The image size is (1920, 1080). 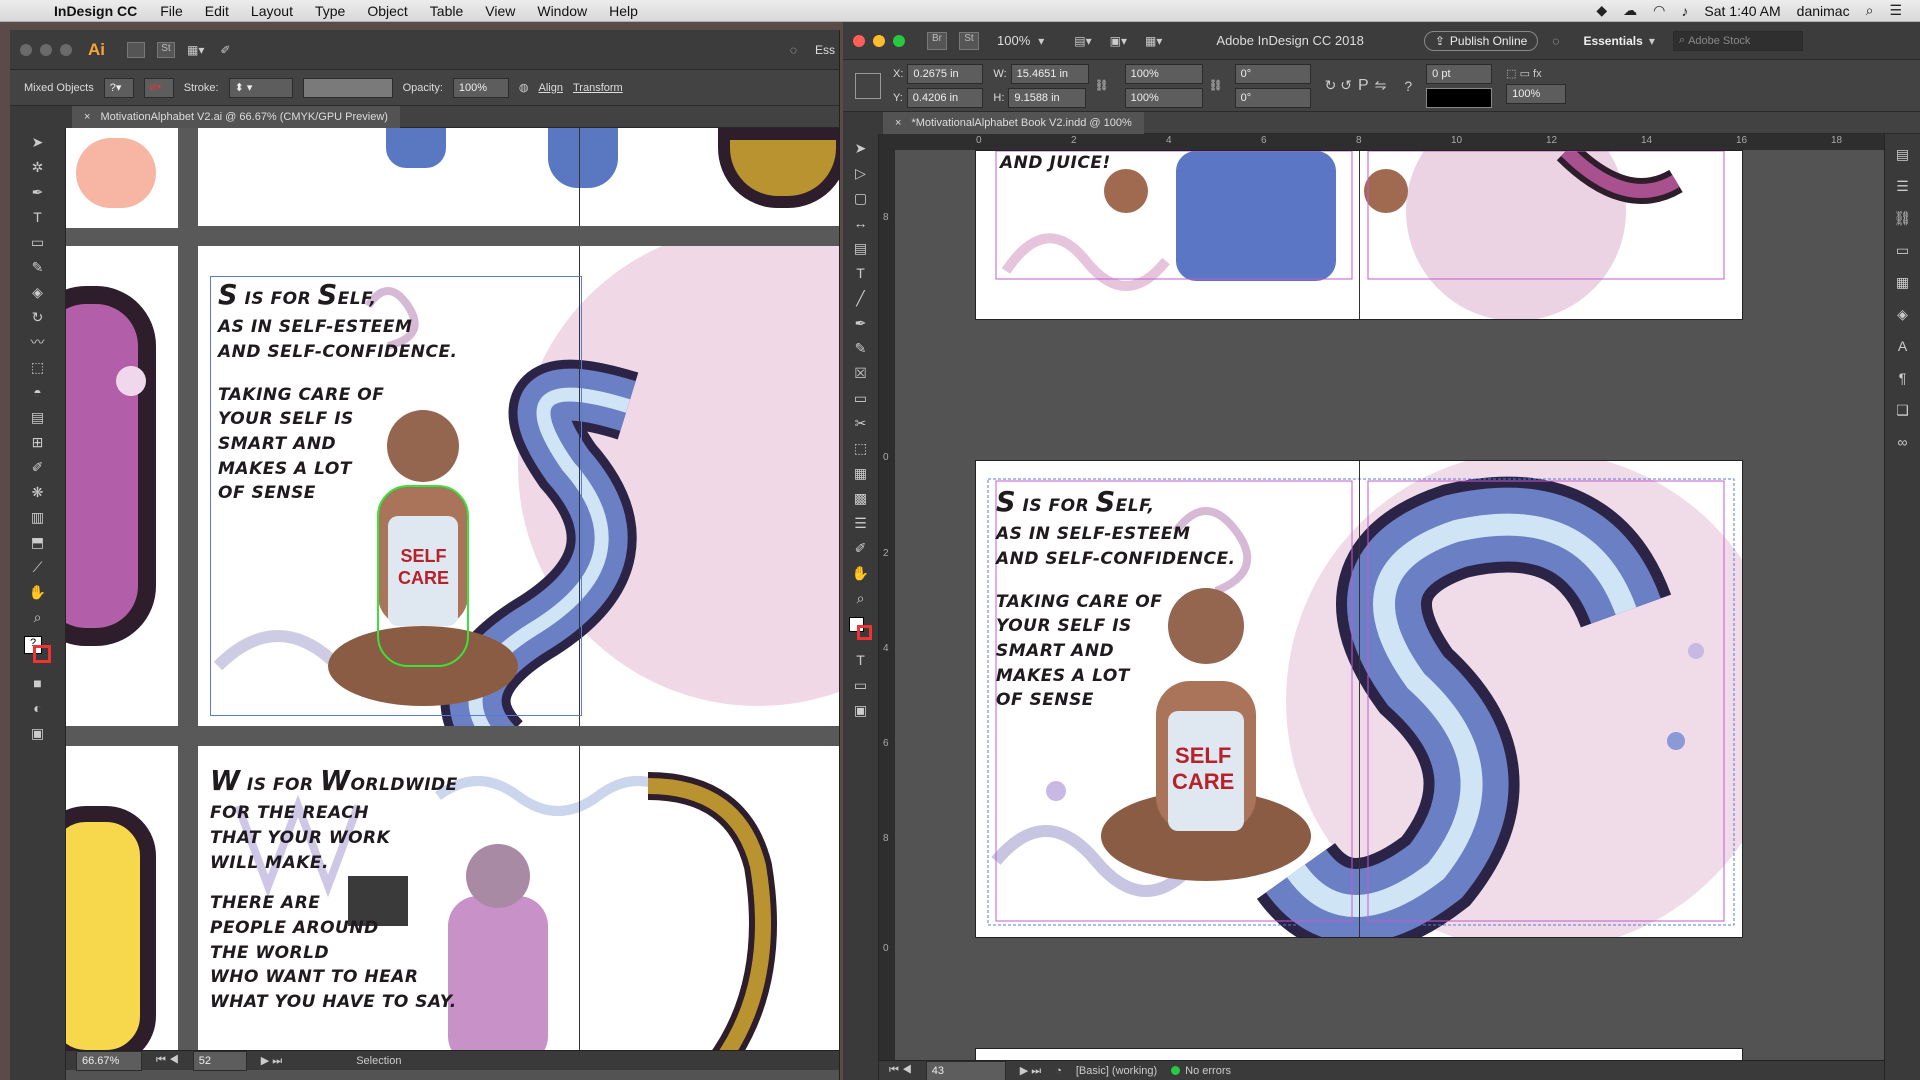 I want to click on rectangle-frame-icon: ☒, so click(x=861, y=373).